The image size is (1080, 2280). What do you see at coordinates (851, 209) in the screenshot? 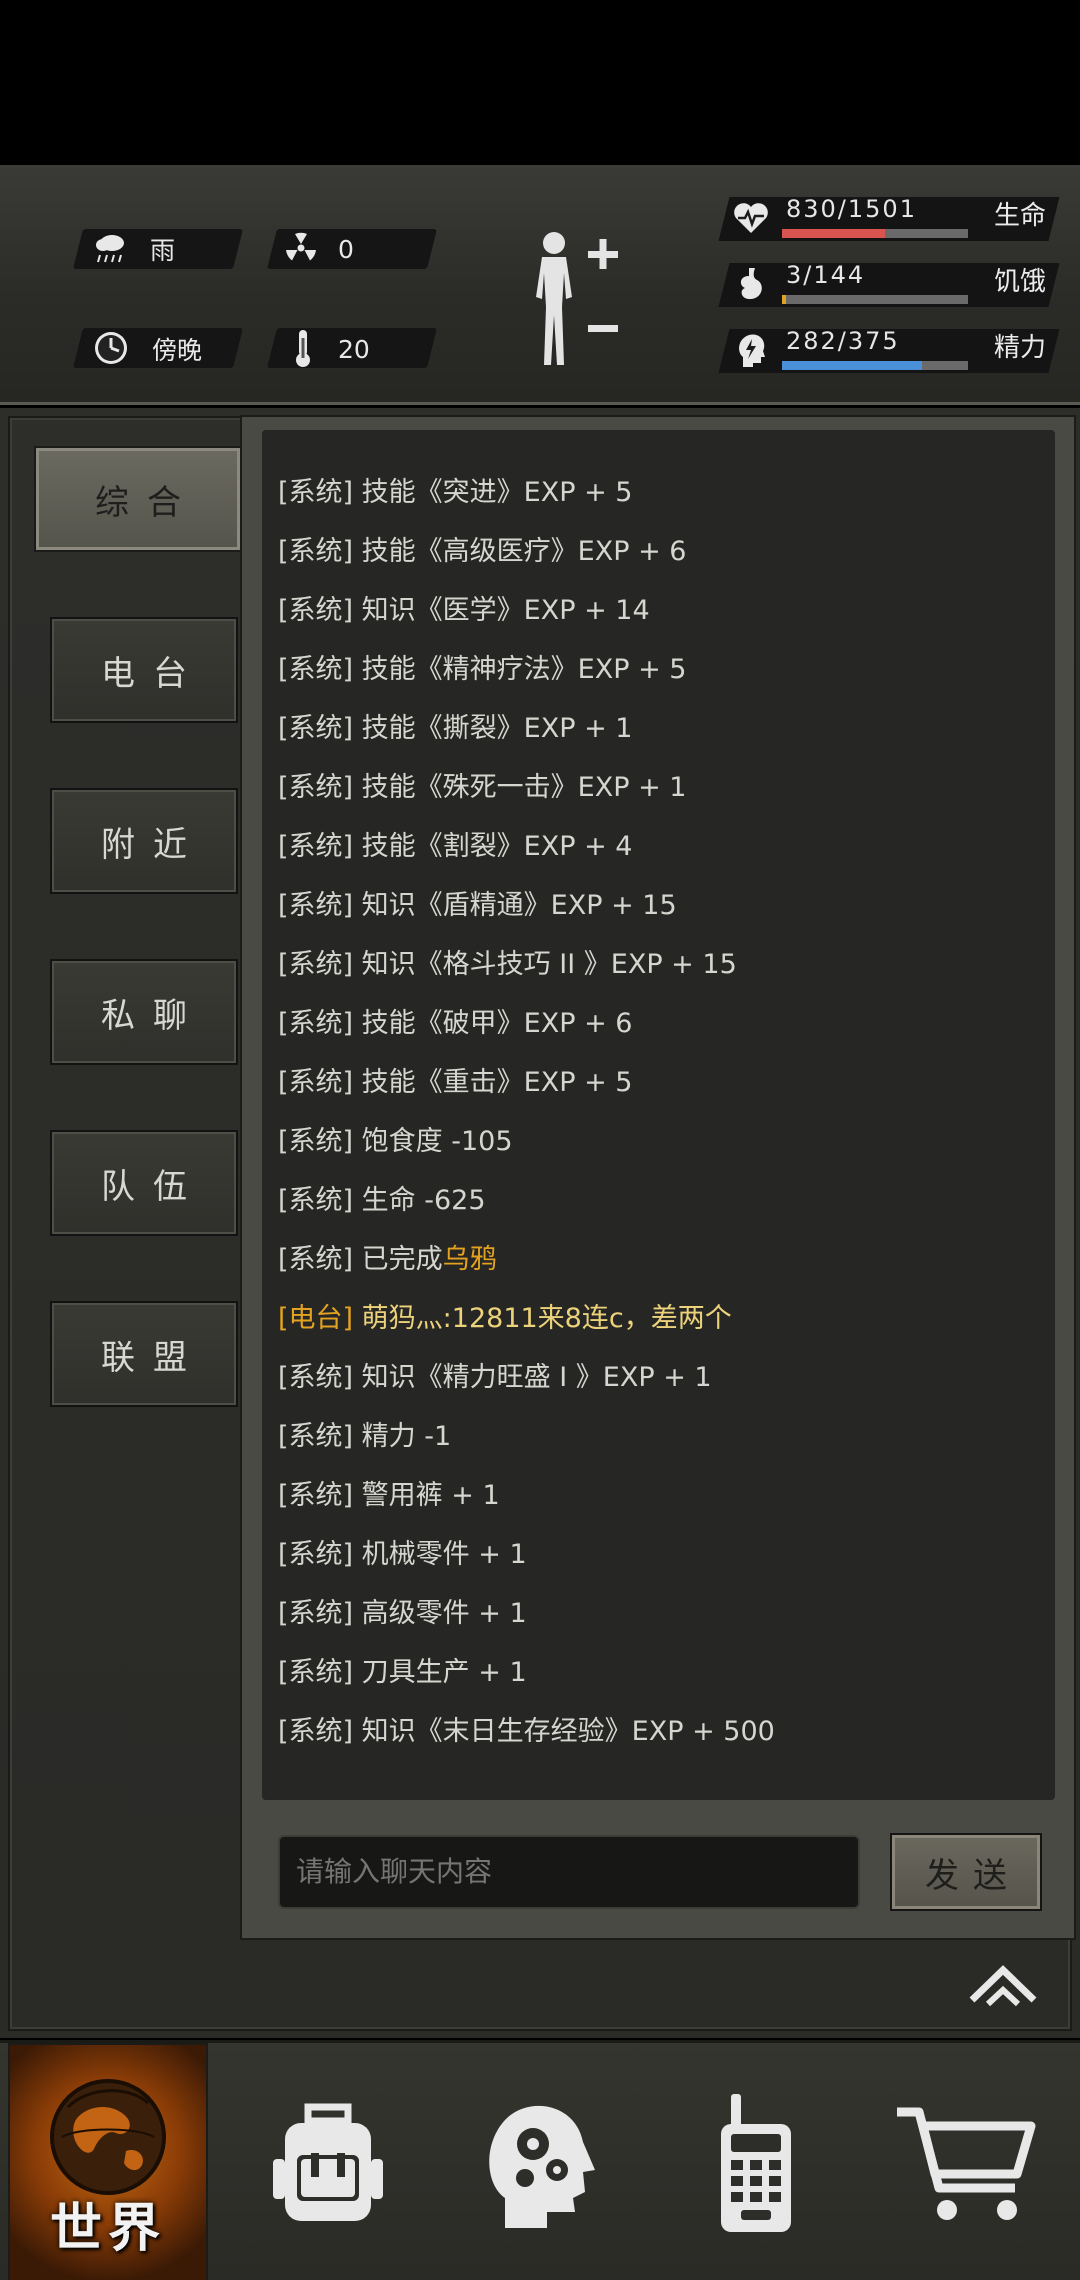
I see `health-value: 830/1501` at bounding box center [851, 209].